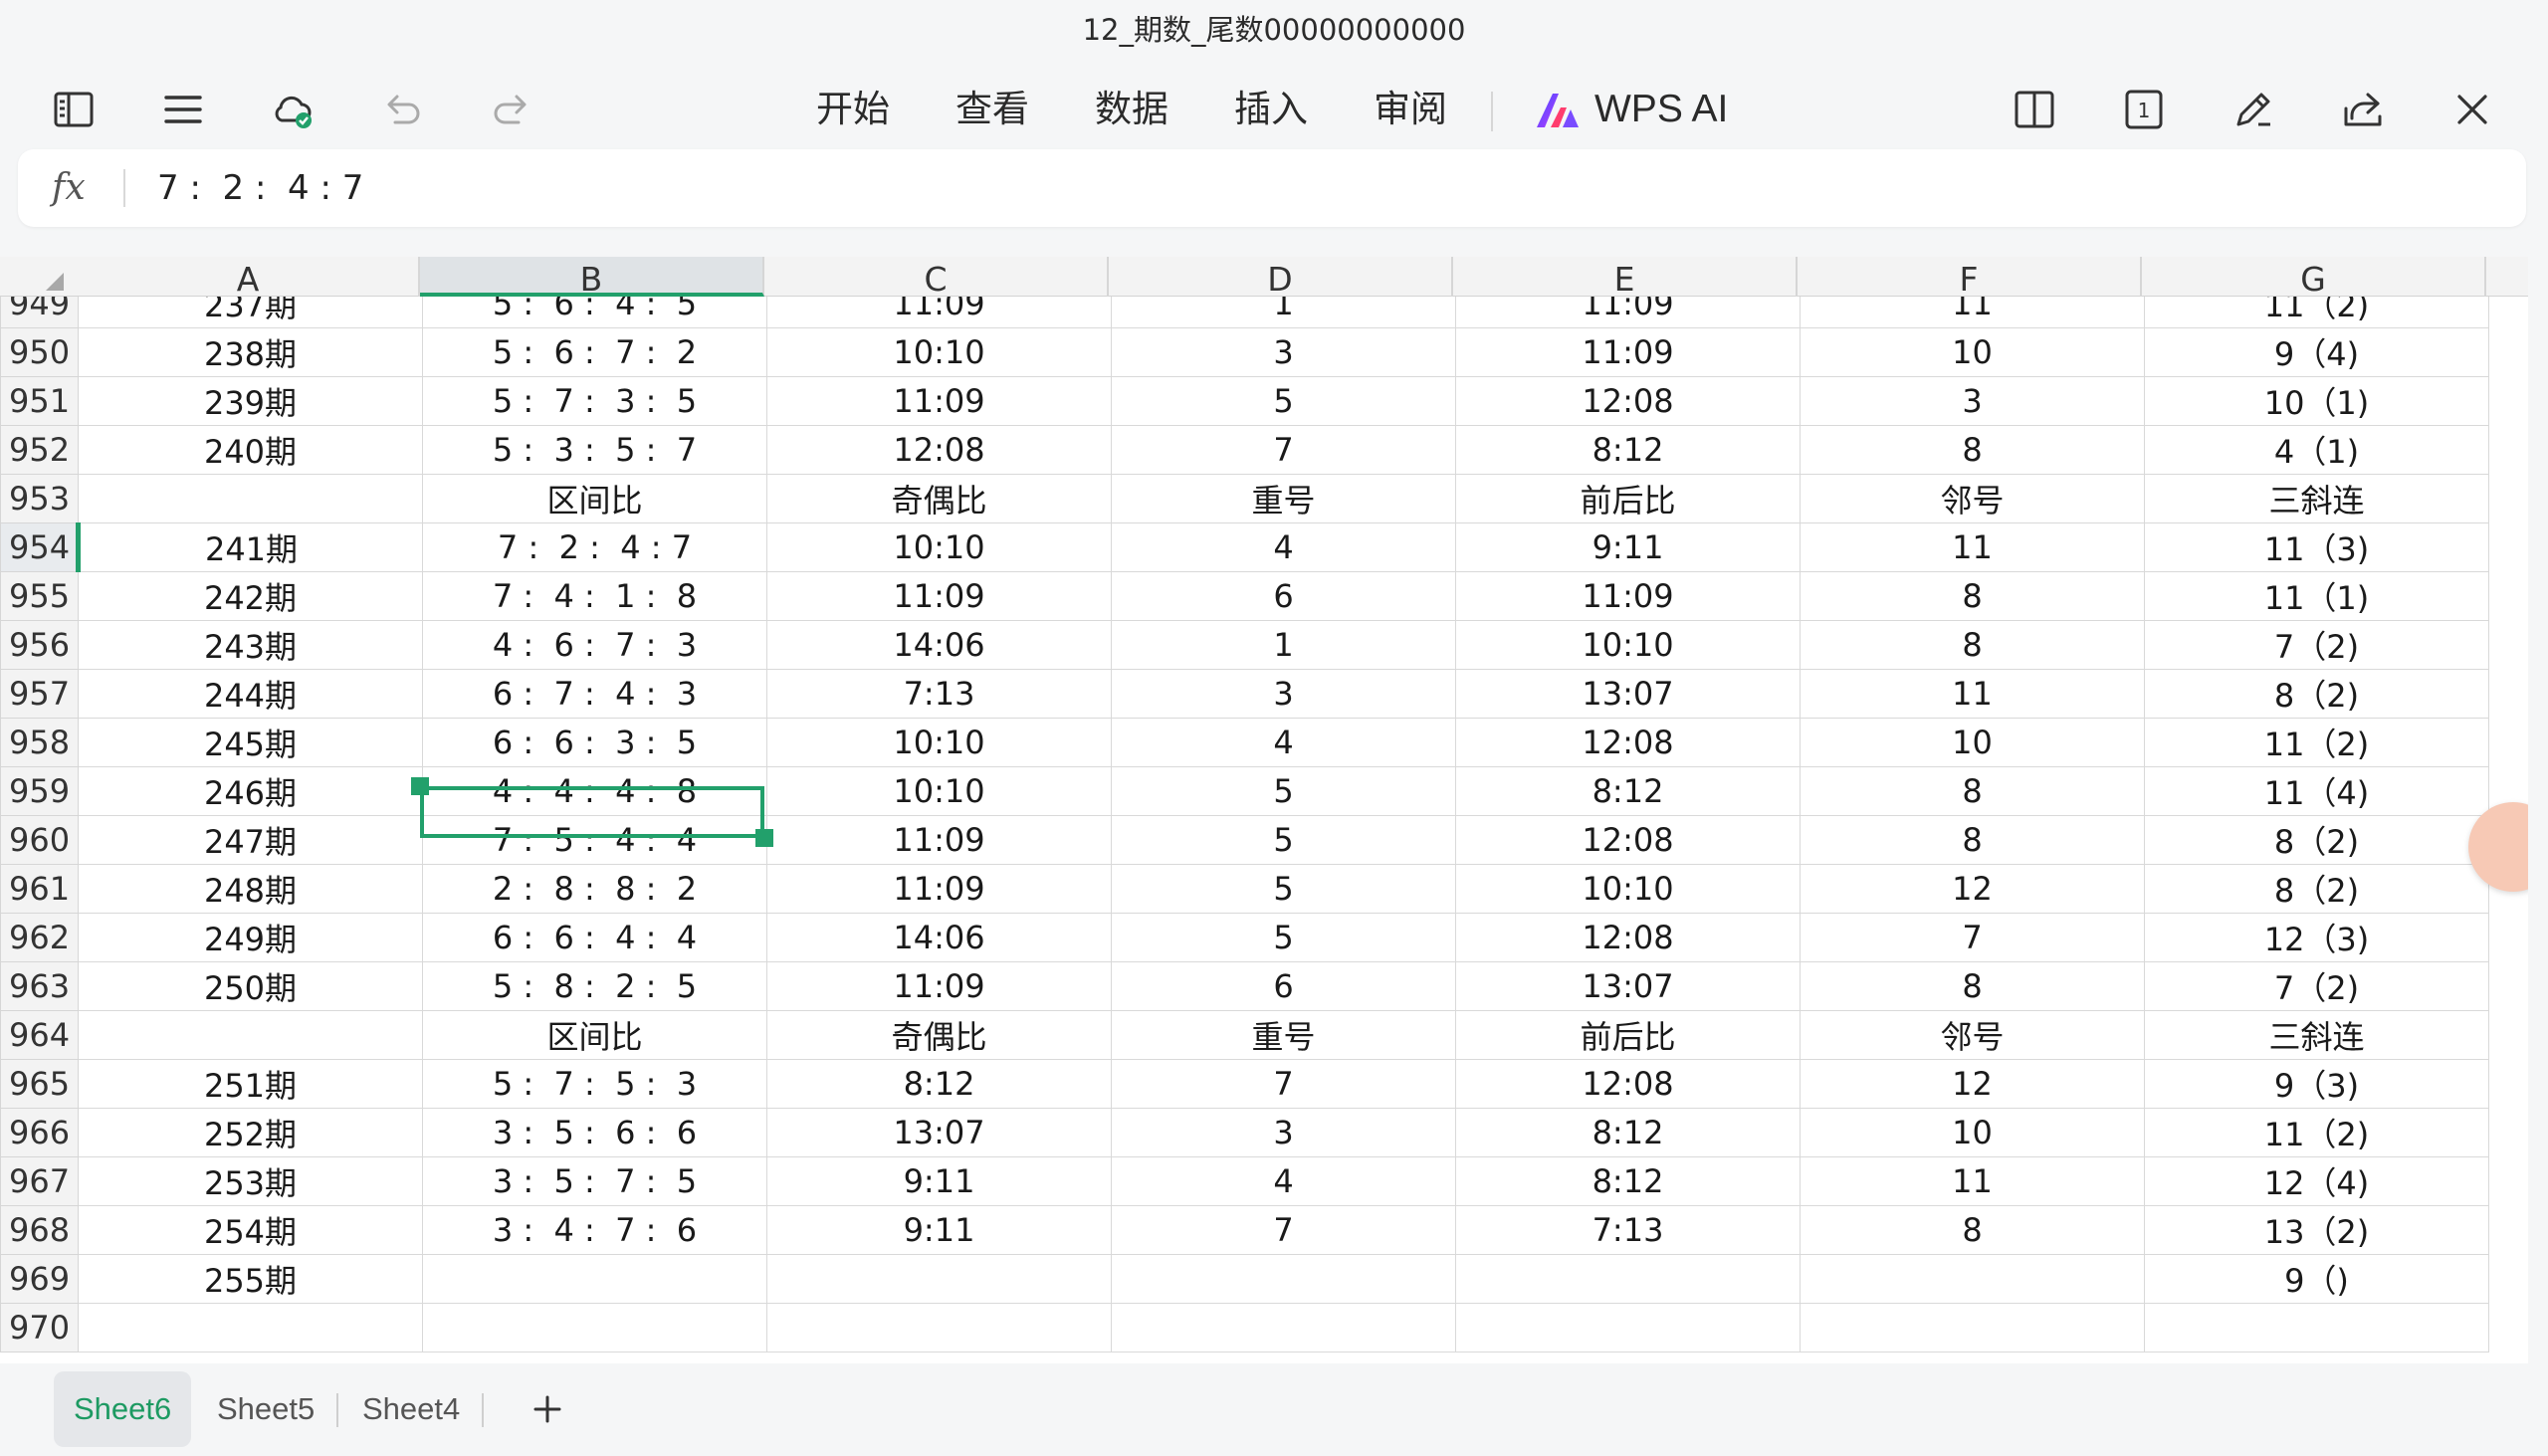 This screenshot has height=1456, width=2548. I want to click on cell-a: 254期, so click(250, 1230).